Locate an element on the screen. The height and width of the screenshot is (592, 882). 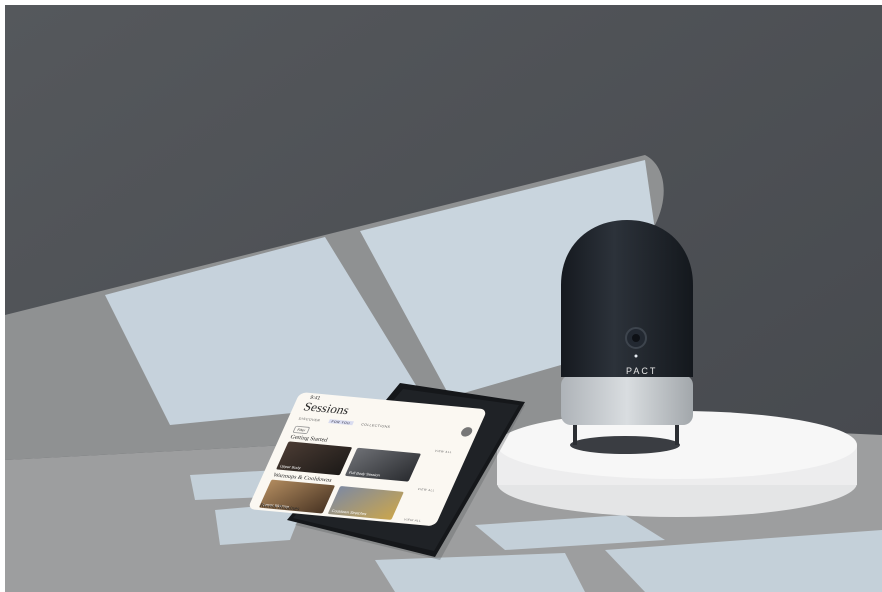
tab-for-you: FOR YOU is located at coordinates (341, 422).